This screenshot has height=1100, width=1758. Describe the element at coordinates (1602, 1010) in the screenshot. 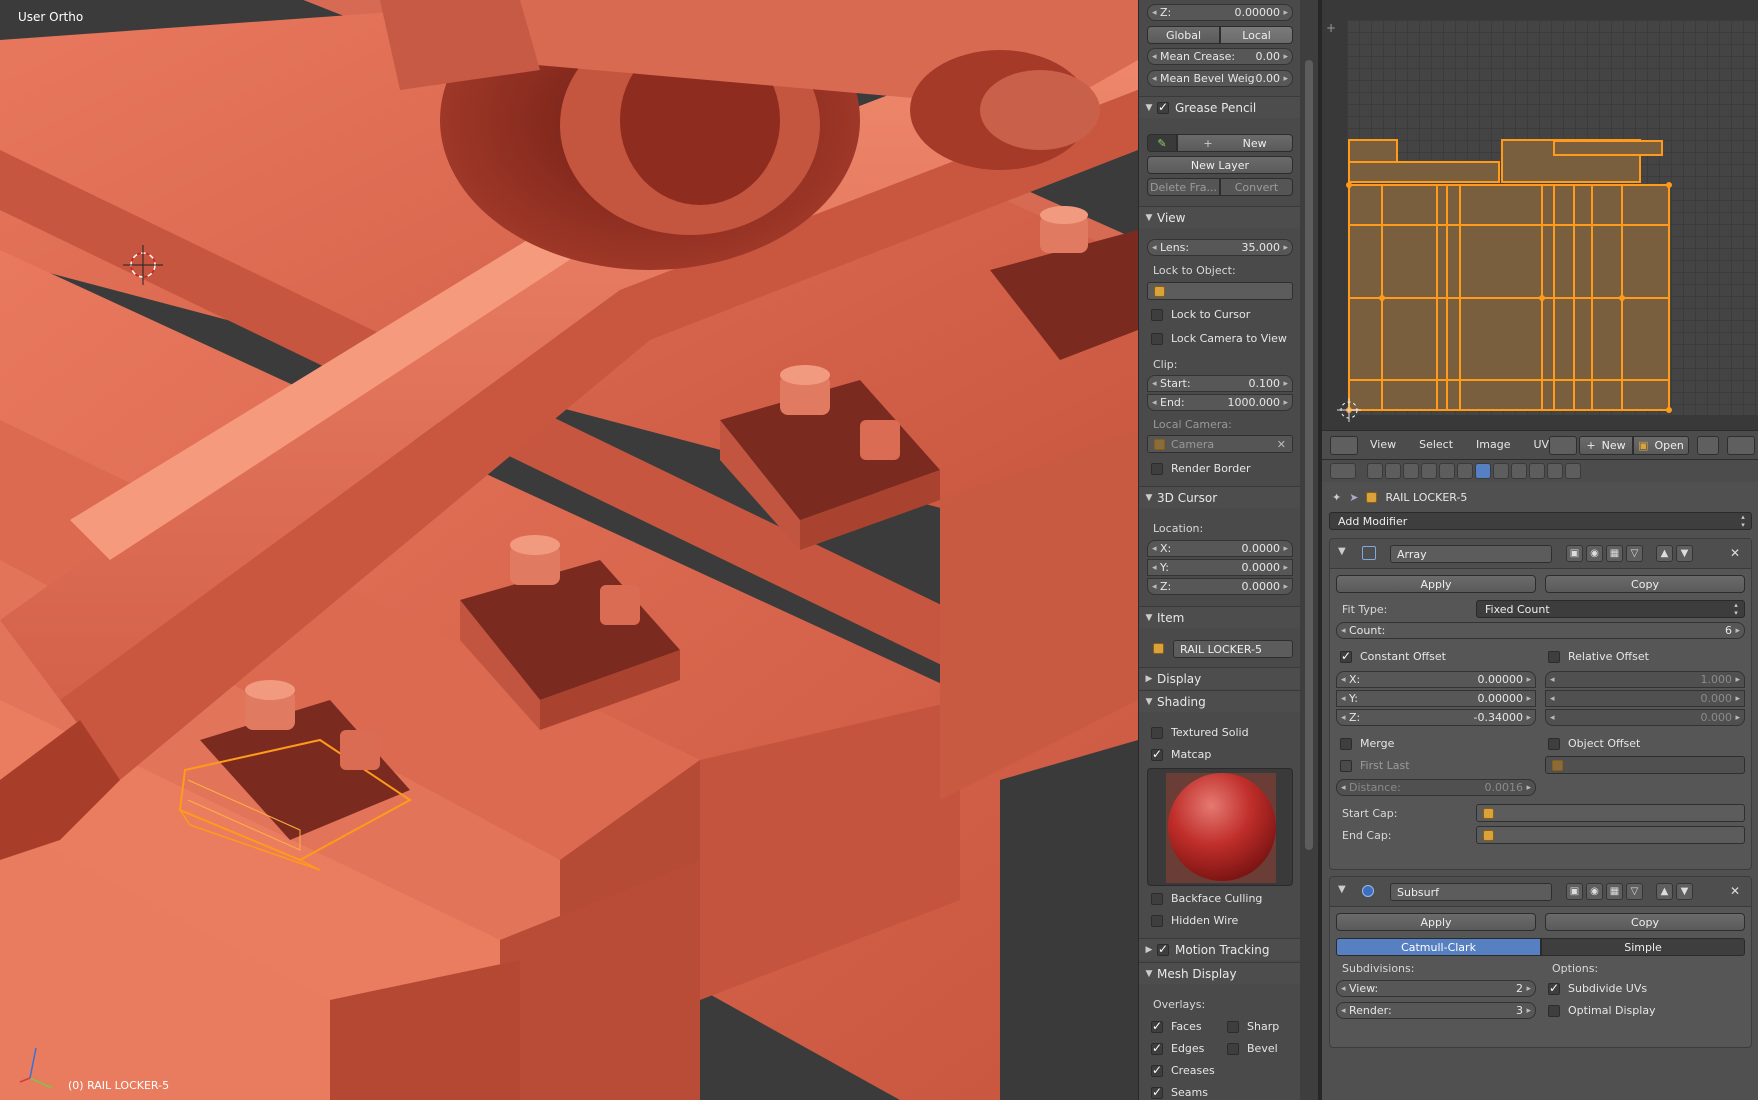

I see `optimal-display-toggle: Optimal Display` at that location.